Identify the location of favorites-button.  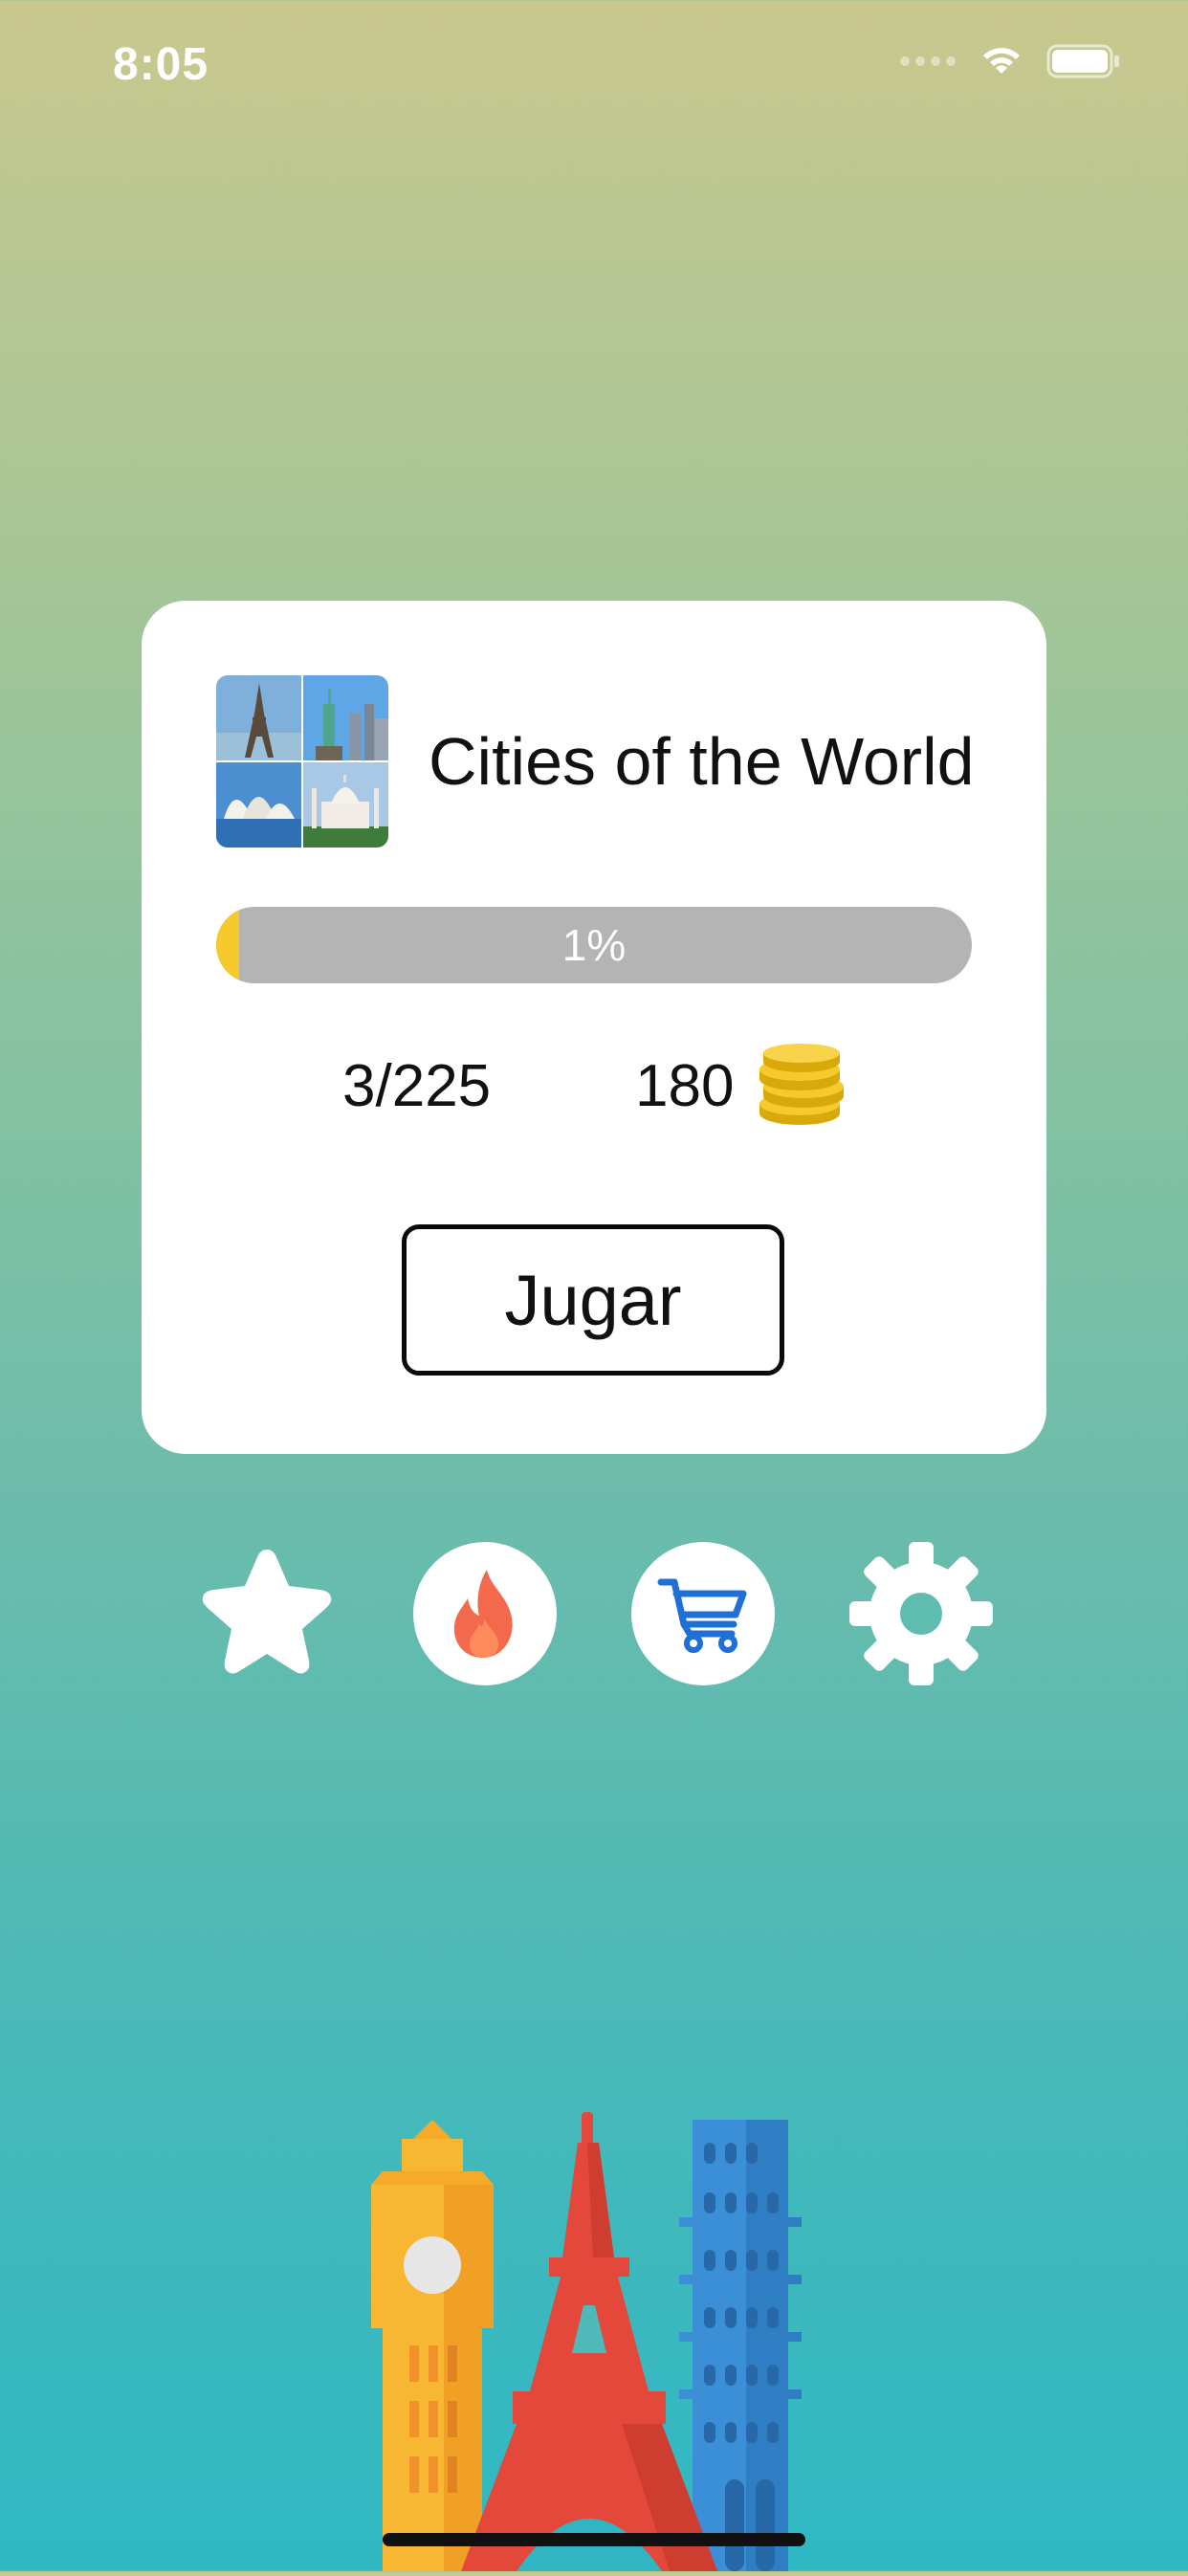
(267, 1613).